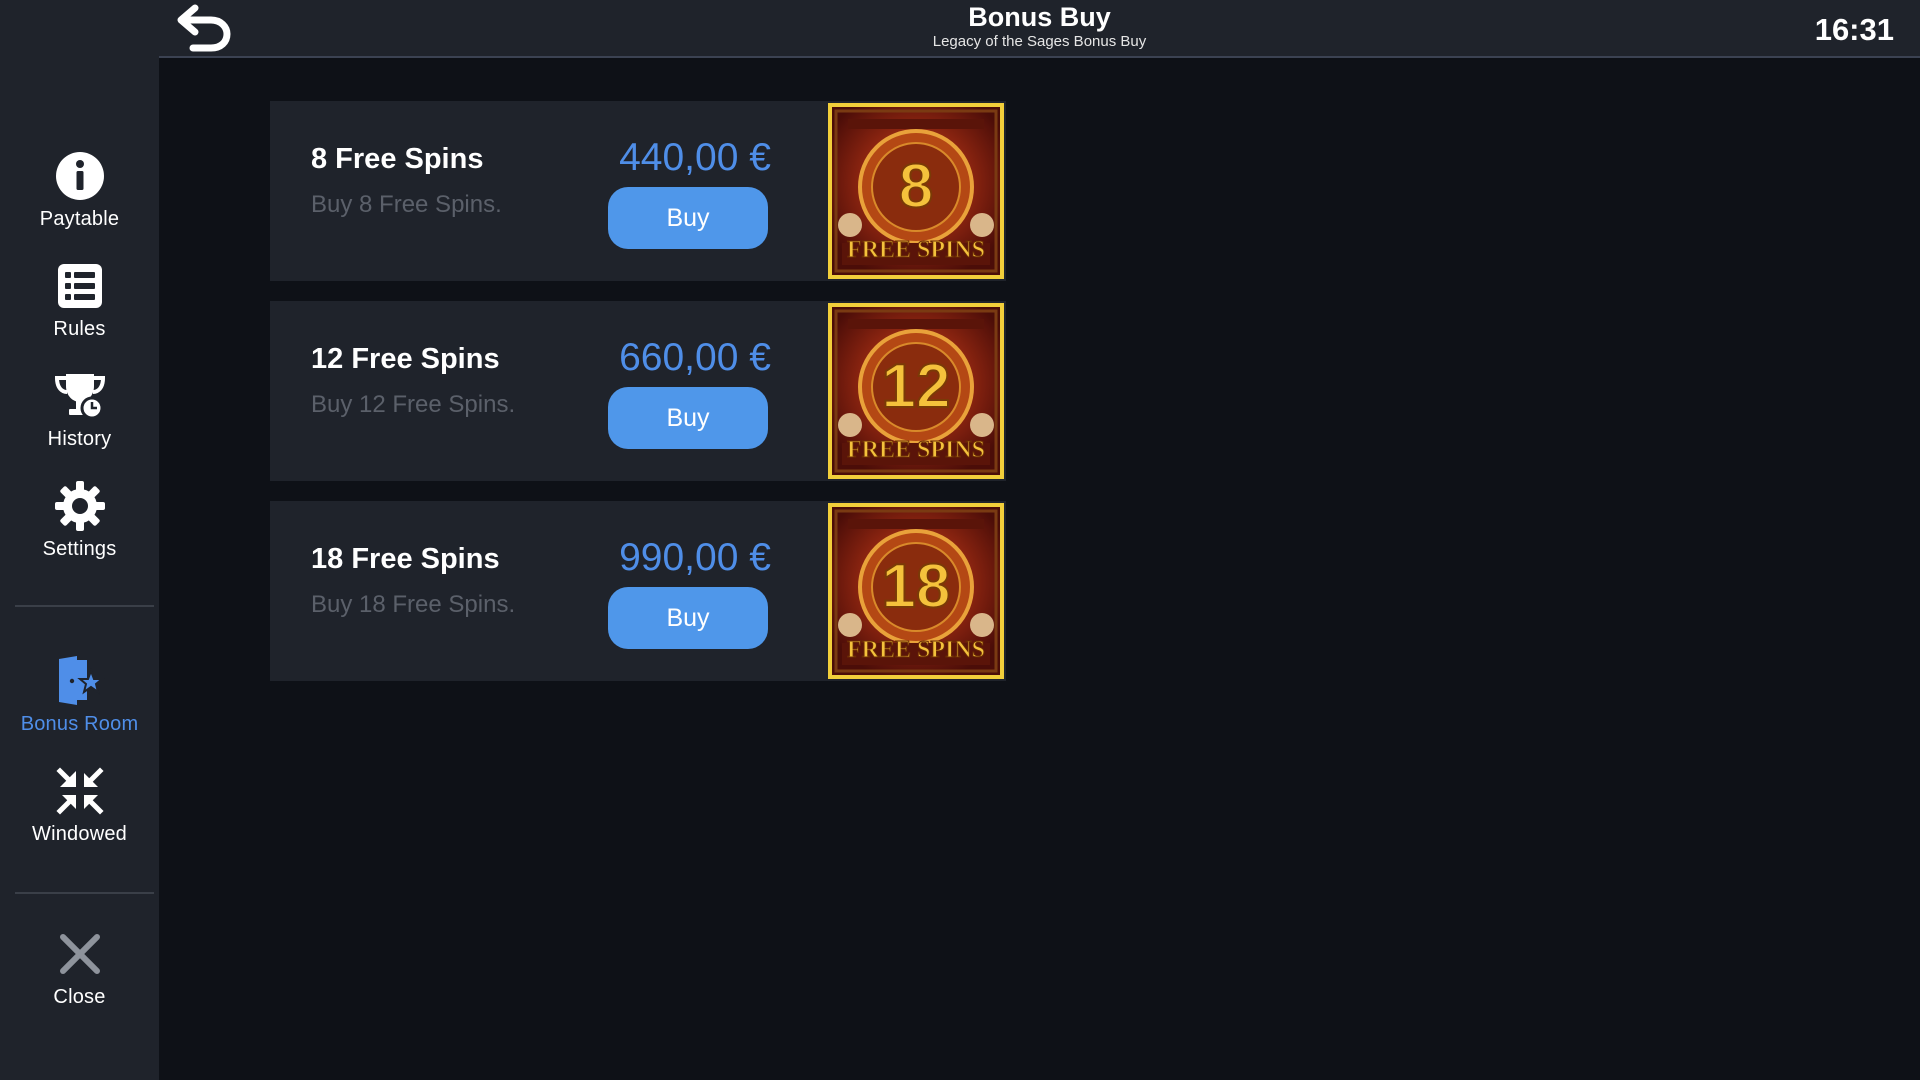 The height and width of the screenshot is (1080, 1920). What do you see at coordinates (79, 219) in the screenshot?
I see `sidebar-item-label: Paytable` at bounding box center [79, 219].